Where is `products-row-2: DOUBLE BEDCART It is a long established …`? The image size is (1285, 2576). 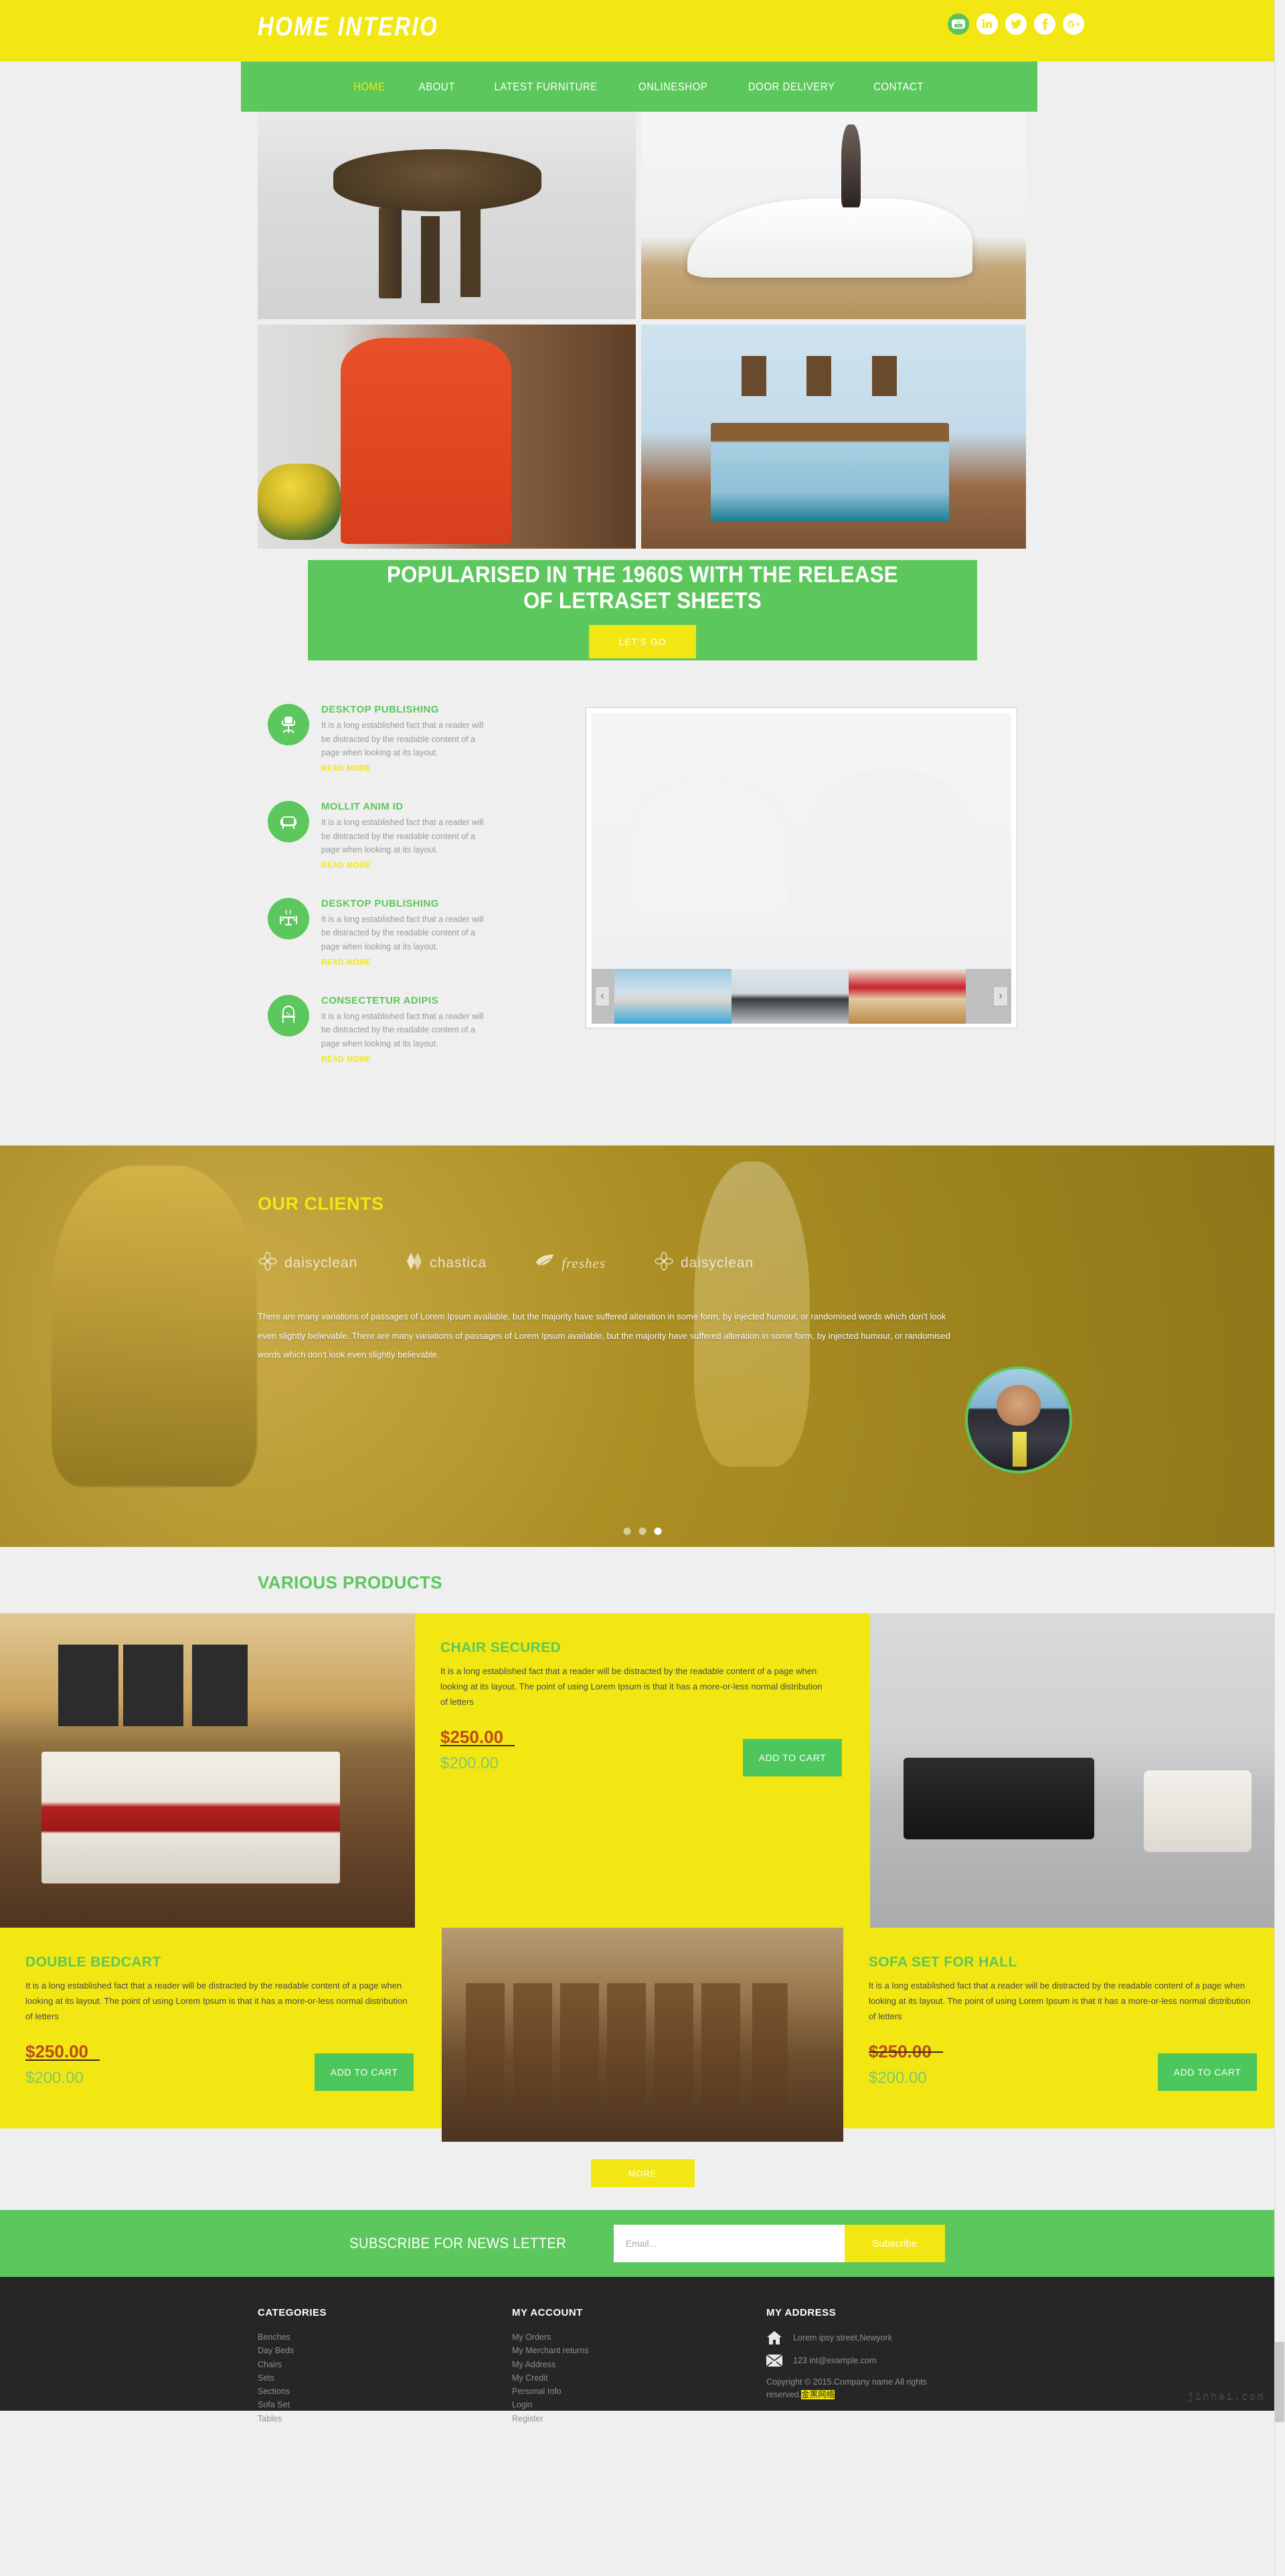 products-row-2: DOUBLE BEDCART It is a long established … is located at coordinates (642, 2035).